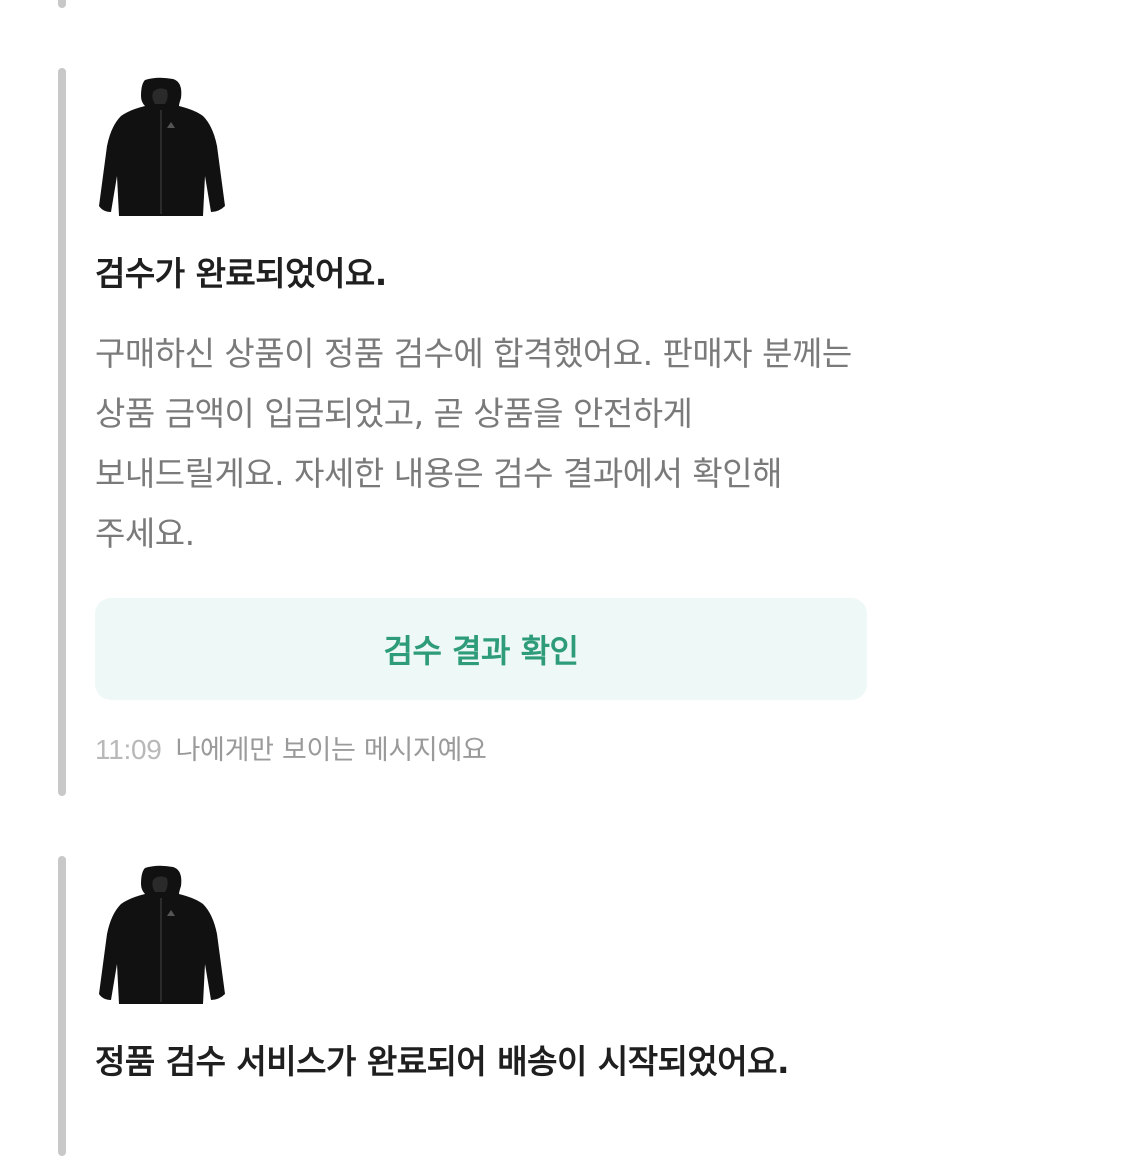 Image resolution: width=1125 pixels, height=1156 pixels. Describe the element at coordinates (241, 273) in the screenshot. I see `message-title: 검수가 완료되었어요.` at that location.